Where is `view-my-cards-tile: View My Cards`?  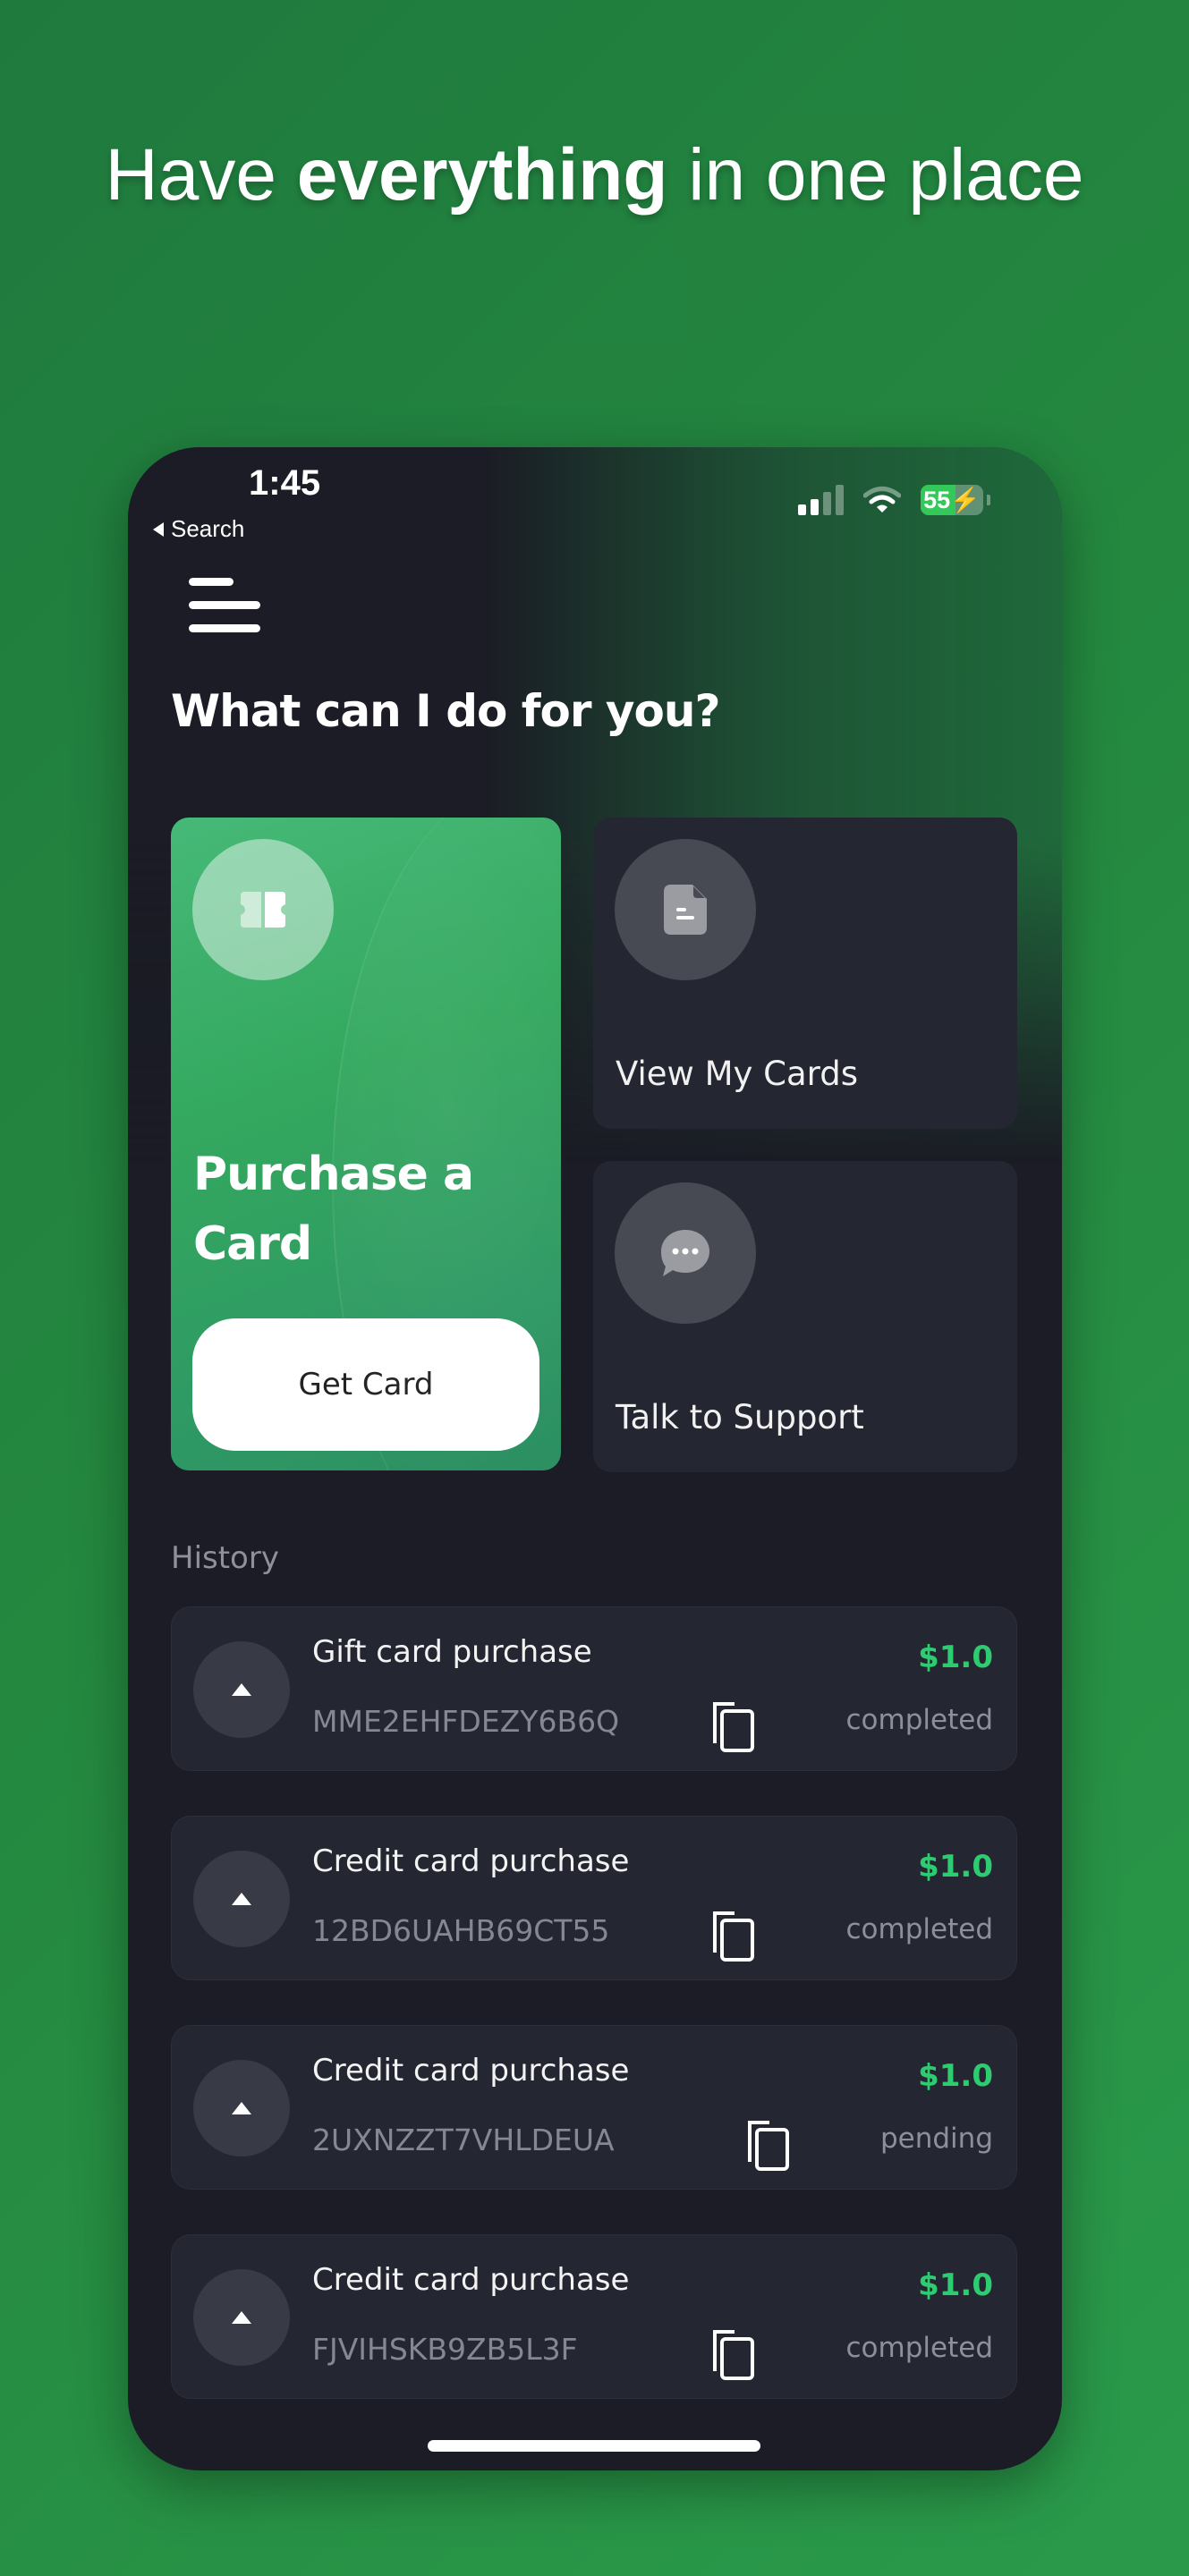 view-my-cards-tile: View My Cards is located at coordinates (805, 973).